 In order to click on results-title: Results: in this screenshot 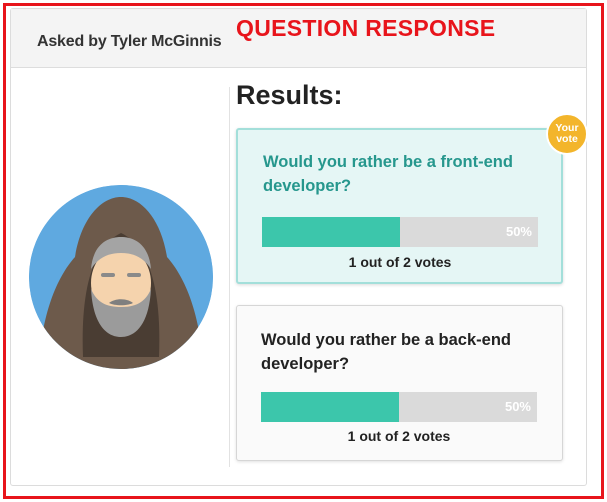, I will do `click(289, 95)`.